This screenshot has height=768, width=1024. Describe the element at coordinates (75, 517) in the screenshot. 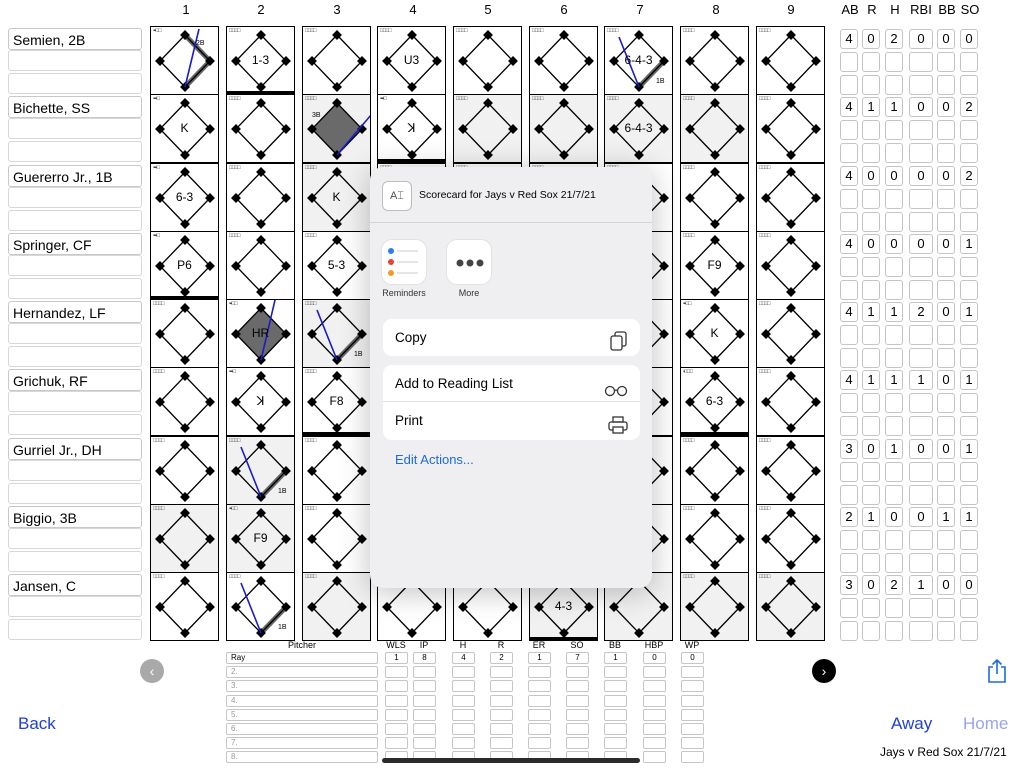

I see `batter-name-field: Biggio, 3B` at that location.